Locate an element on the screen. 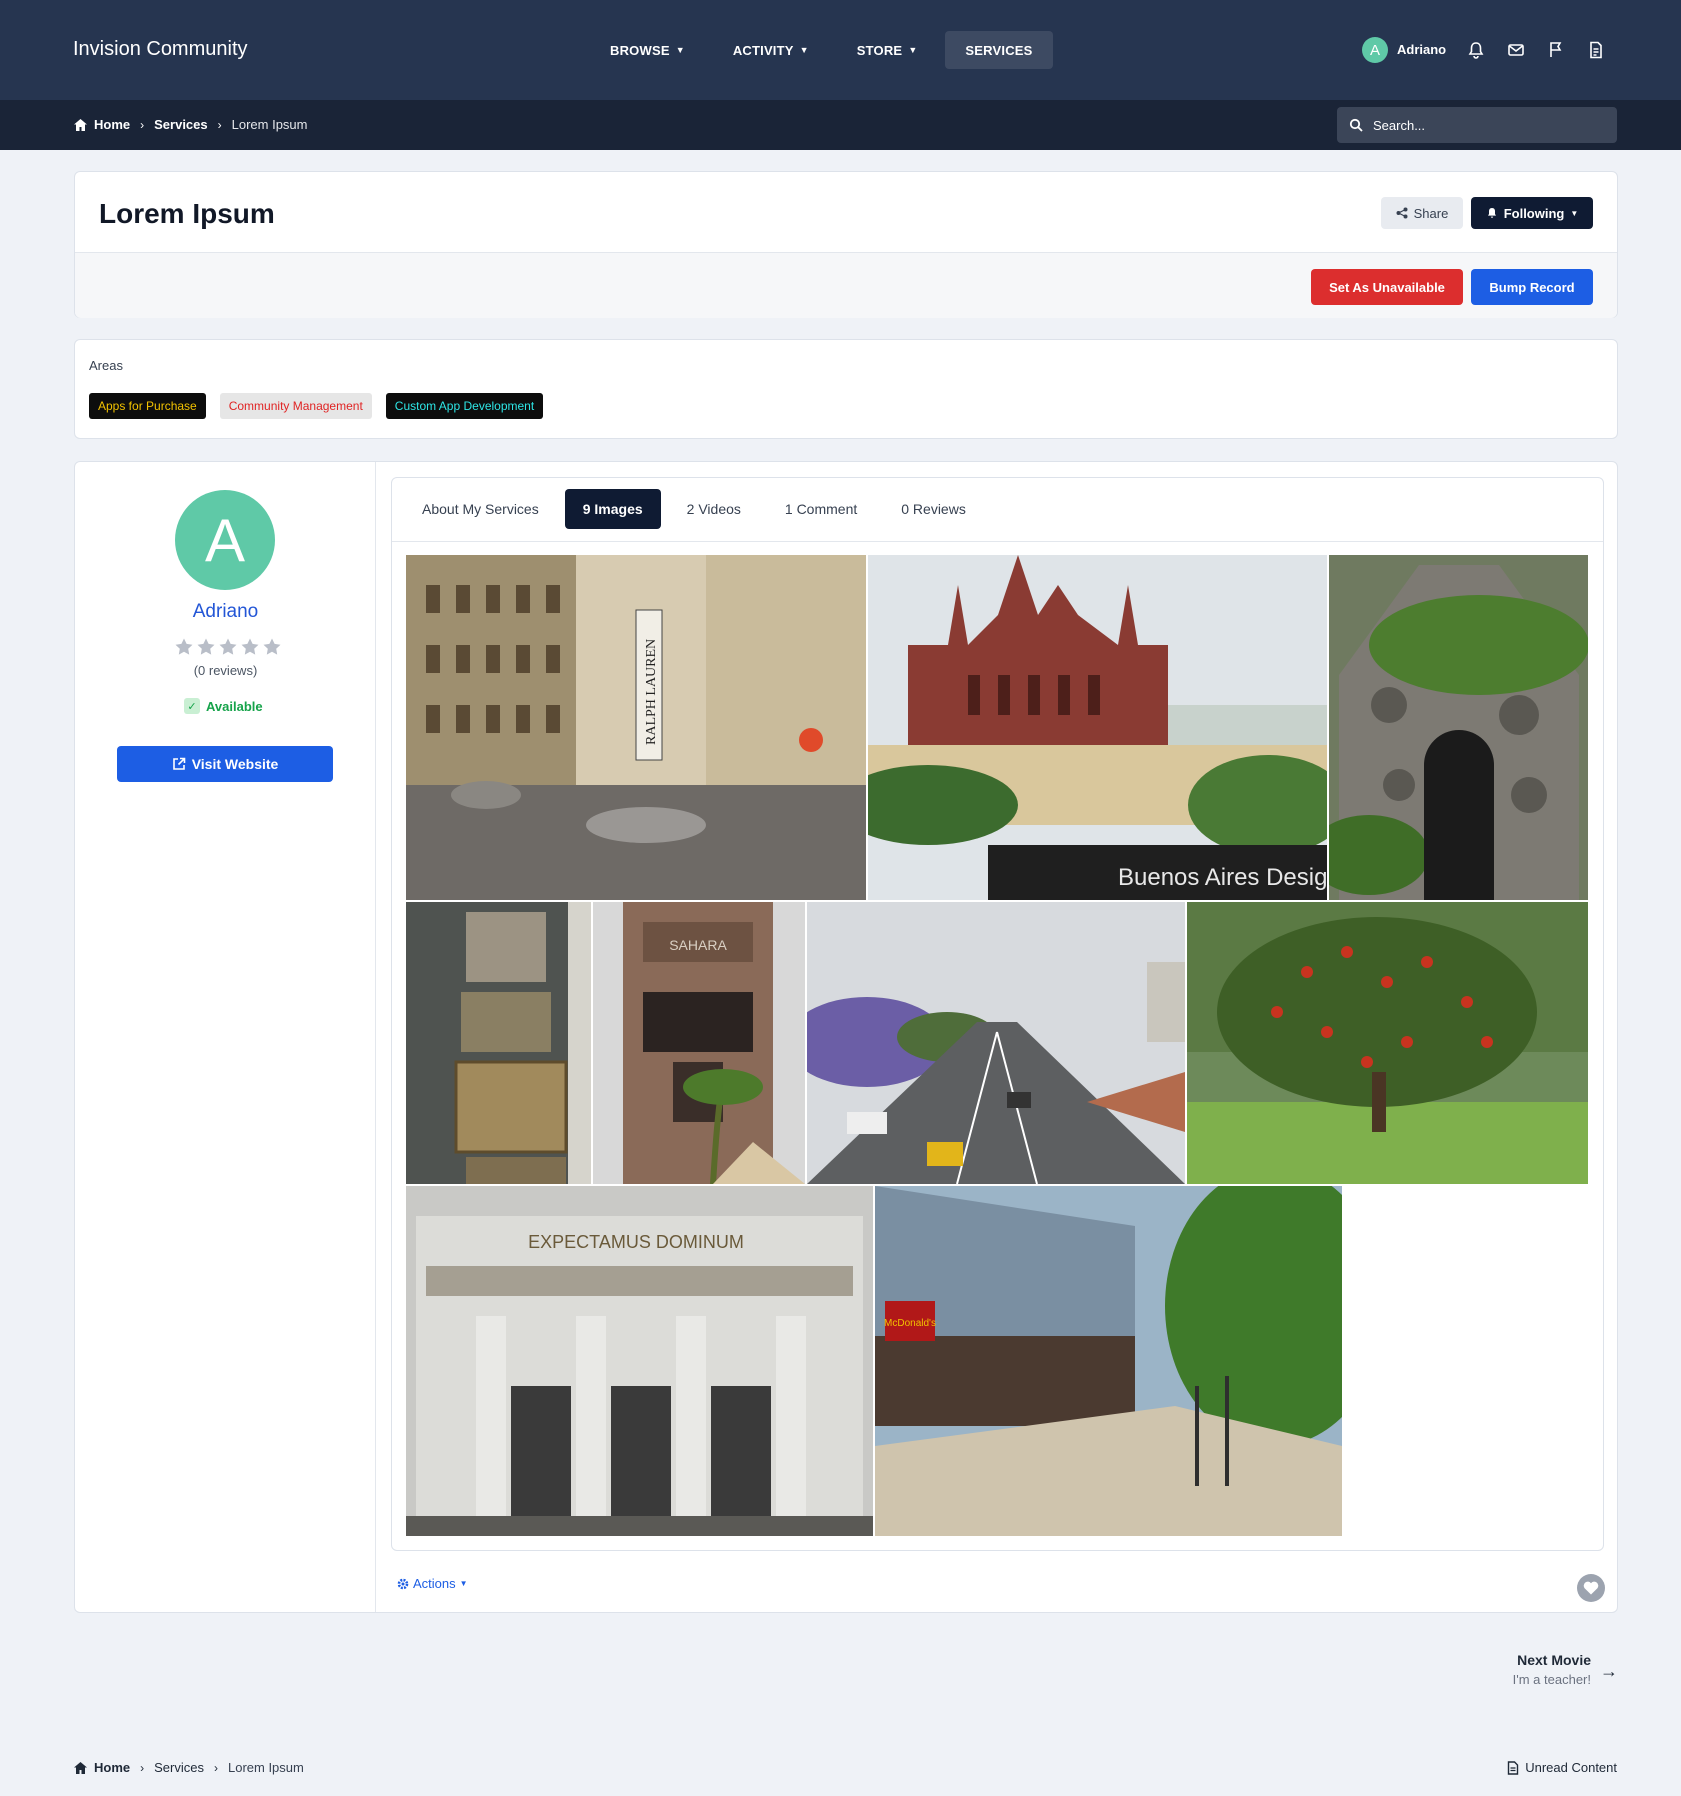 The height and width of the screenshot is (1796, 1681). tag-apps-for-purchase: Apps for Purchase is located at coordinates (147, 406).